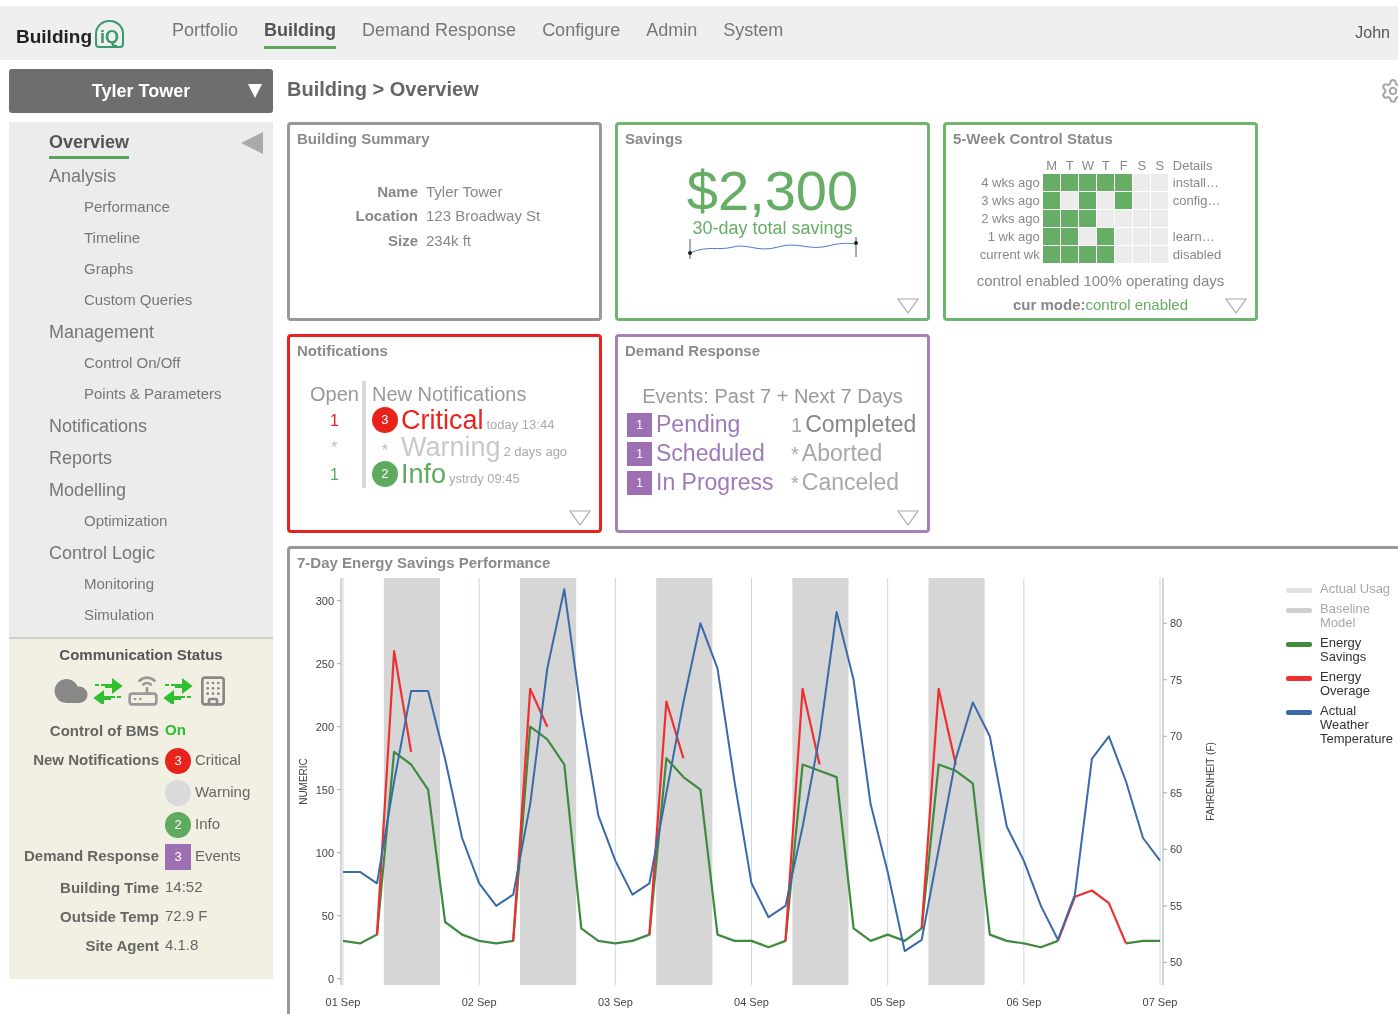 This screenshot has width=1398, height=1014. What do you see at coordinates (324, 789) in the screenshot?
I see `axis-tick-label: 150` at bounding box center [324, 789].